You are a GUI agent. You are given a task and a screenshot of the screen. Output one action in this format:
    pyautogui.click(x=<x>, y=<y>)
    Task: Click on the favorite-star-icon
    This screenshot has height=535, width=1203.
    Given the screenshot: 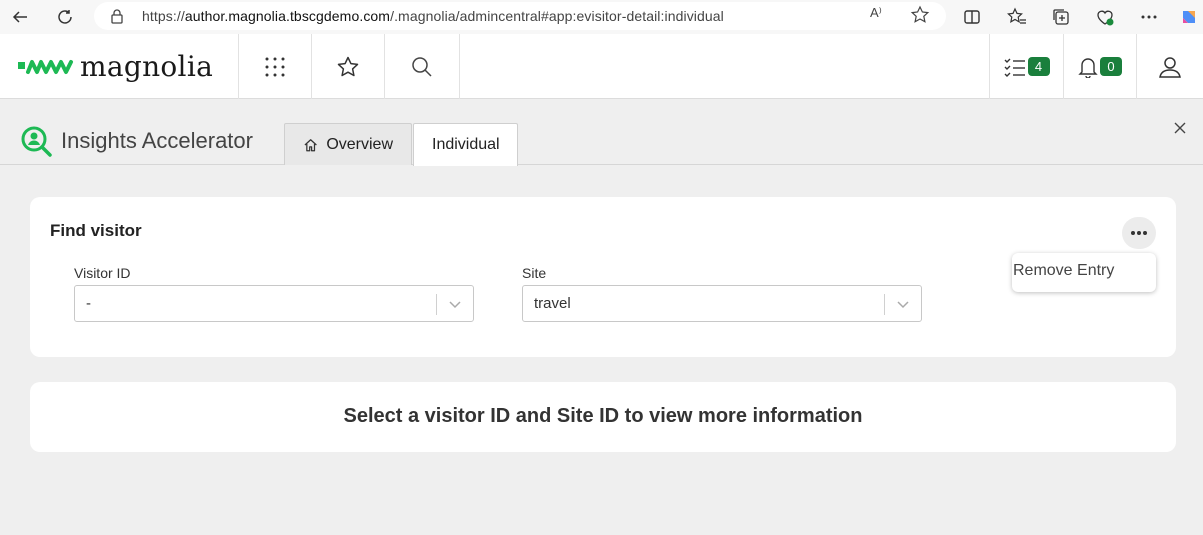 What is the action you would take?
    pyautogui.click(x=920, y=17)
    